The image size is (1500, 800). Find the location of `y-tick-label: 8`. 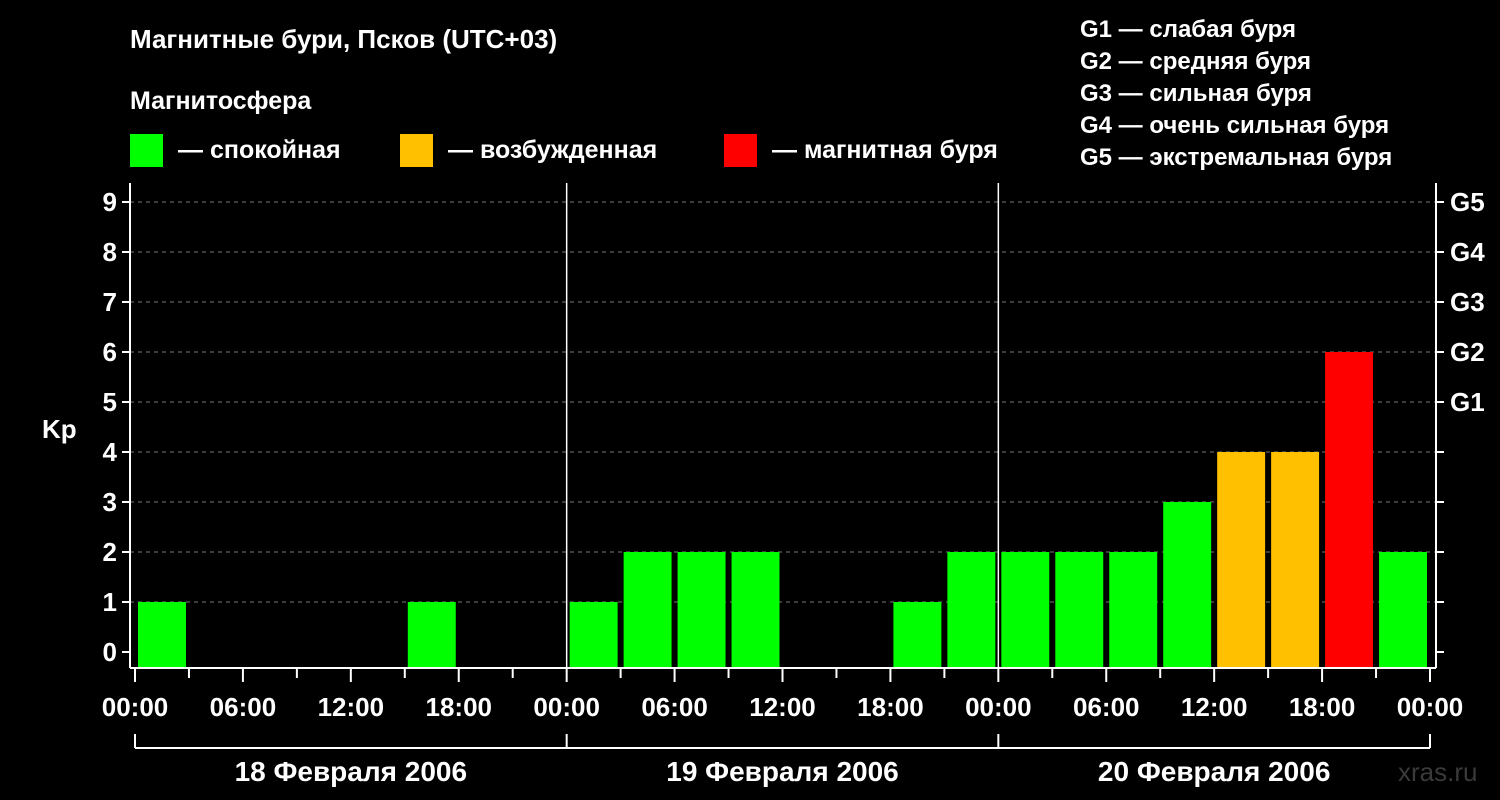

y-tick-label: 8 is located at coordinates (110, 252).